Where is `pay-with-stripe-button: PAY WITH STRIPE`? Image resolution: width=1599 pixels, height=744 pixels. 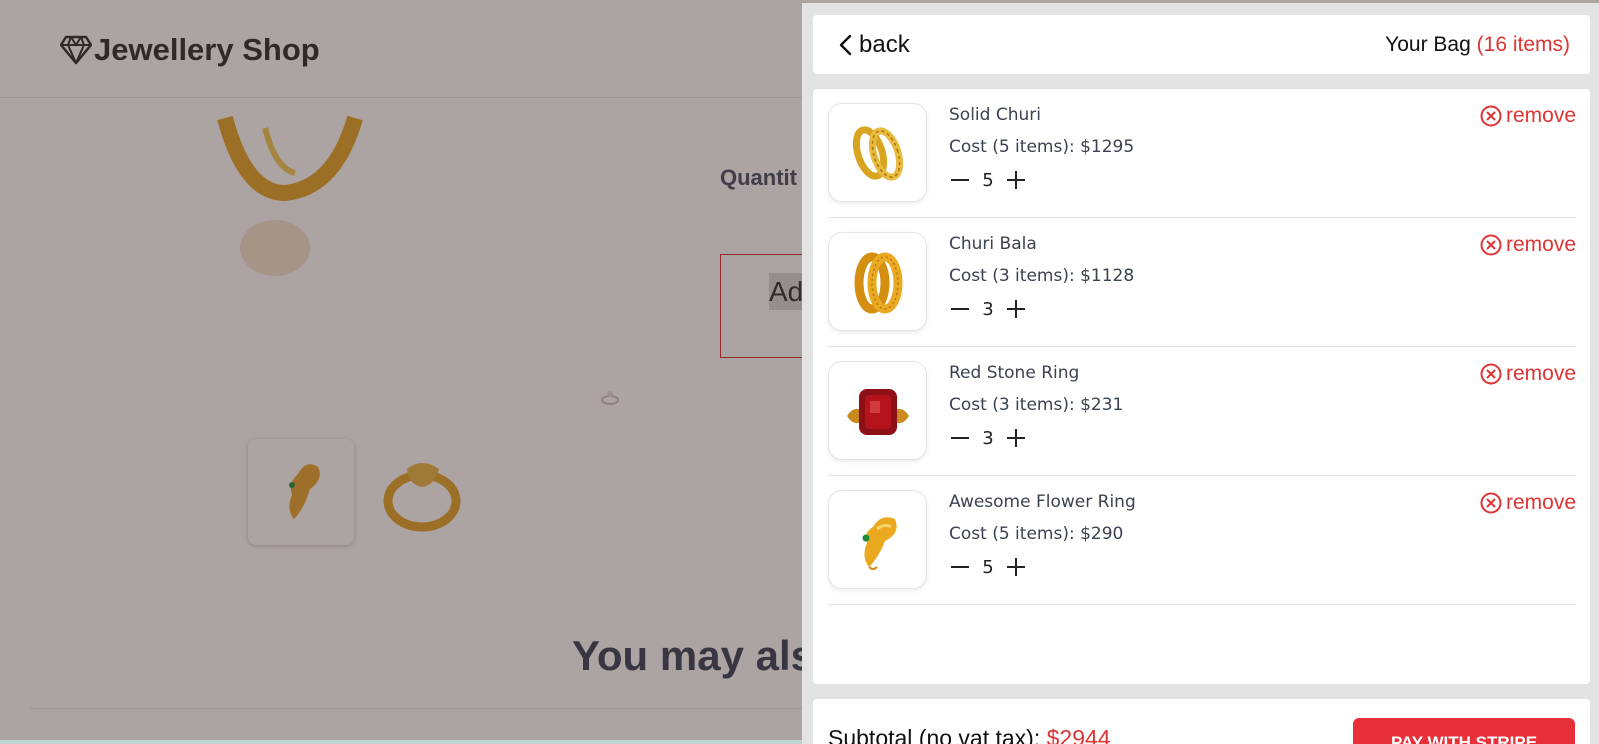 pay-with-stripe-button: PAY WITH STRIPE is located at coordinates (1464, 731).